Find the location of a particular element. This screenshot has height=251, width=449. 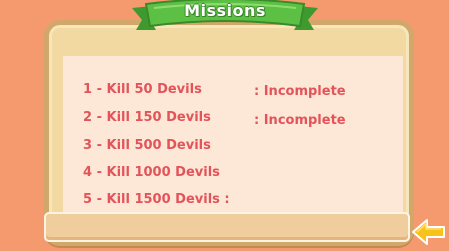

mission-4-label: 4 - Kill 1000 Devils is located at coordinates (151, 172).